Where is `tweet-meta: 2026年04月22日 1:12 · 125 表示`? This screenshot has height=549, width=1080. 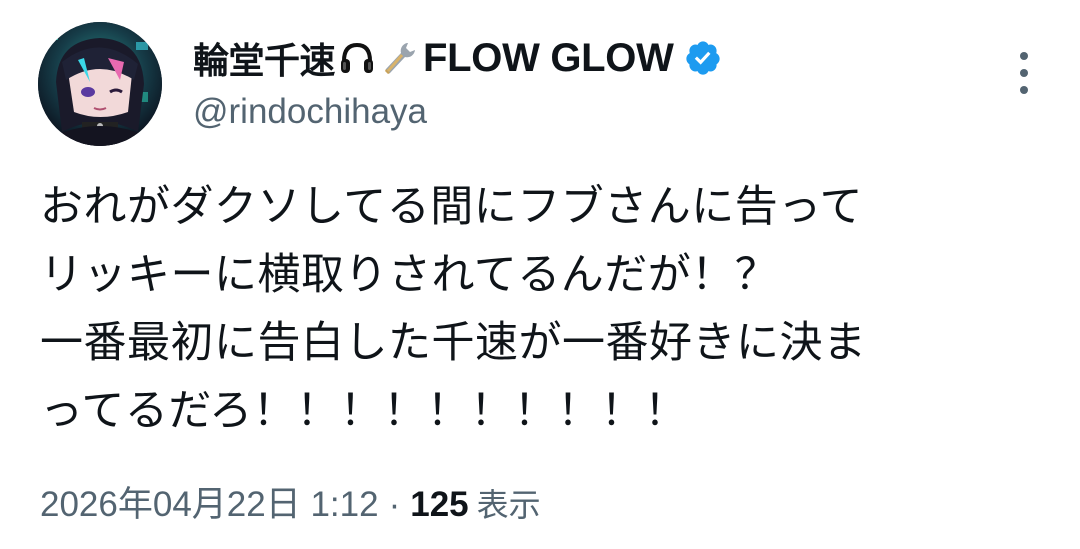
tweet-meta: 2026年04月22日 1:12 · 125 表示 is located at coordinates (290, 501).